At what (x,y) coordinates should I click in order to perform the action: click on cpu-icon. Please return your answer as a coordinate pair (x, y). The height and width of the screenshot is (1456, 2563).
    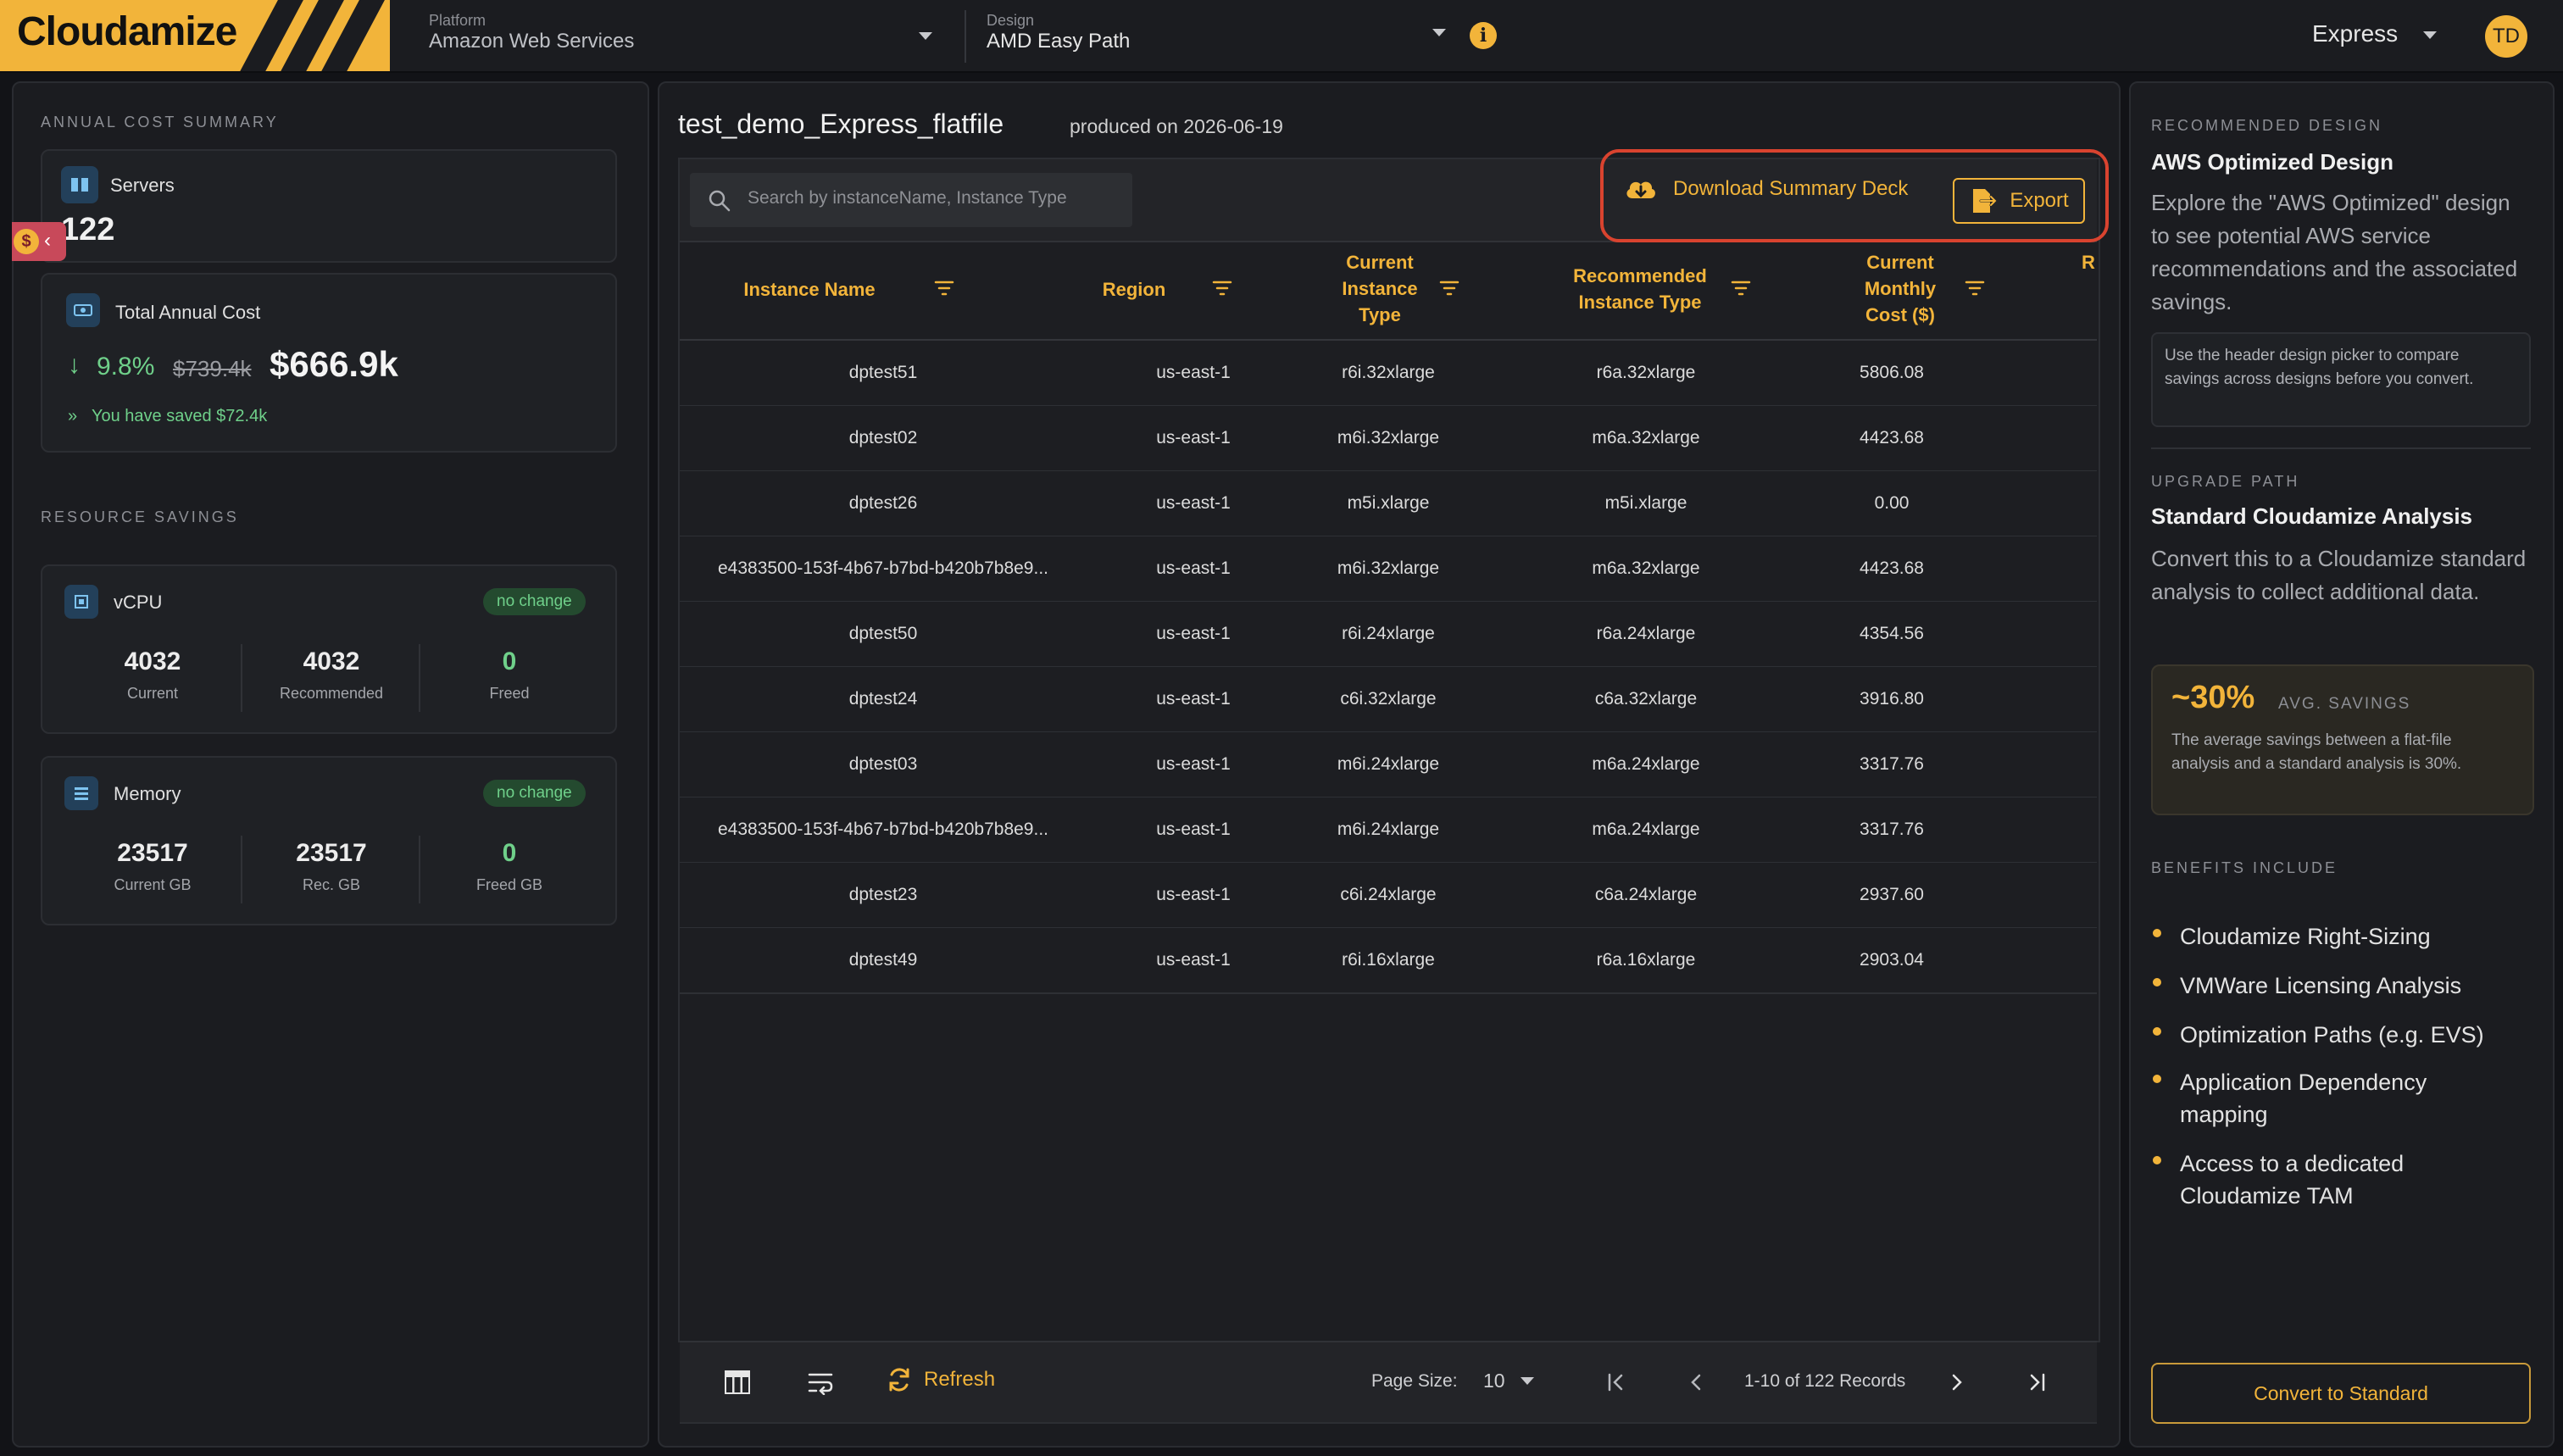
    Looking at the image, I should click on (81, 602).